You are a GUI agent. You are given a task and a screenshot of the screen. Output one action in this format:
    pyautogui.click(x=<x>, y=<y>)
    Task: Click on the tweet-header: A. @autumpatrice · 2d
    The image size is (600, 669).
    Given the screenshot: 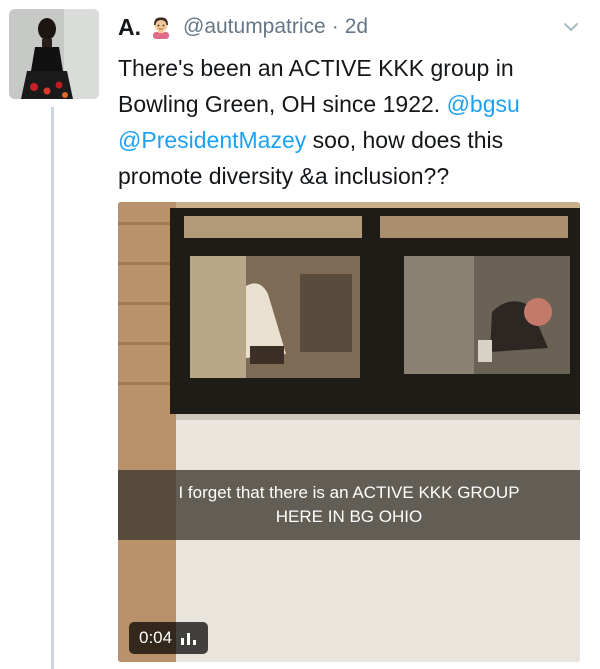 What is the action you would take?
    pyautogui.click(x=243, y=27)
    